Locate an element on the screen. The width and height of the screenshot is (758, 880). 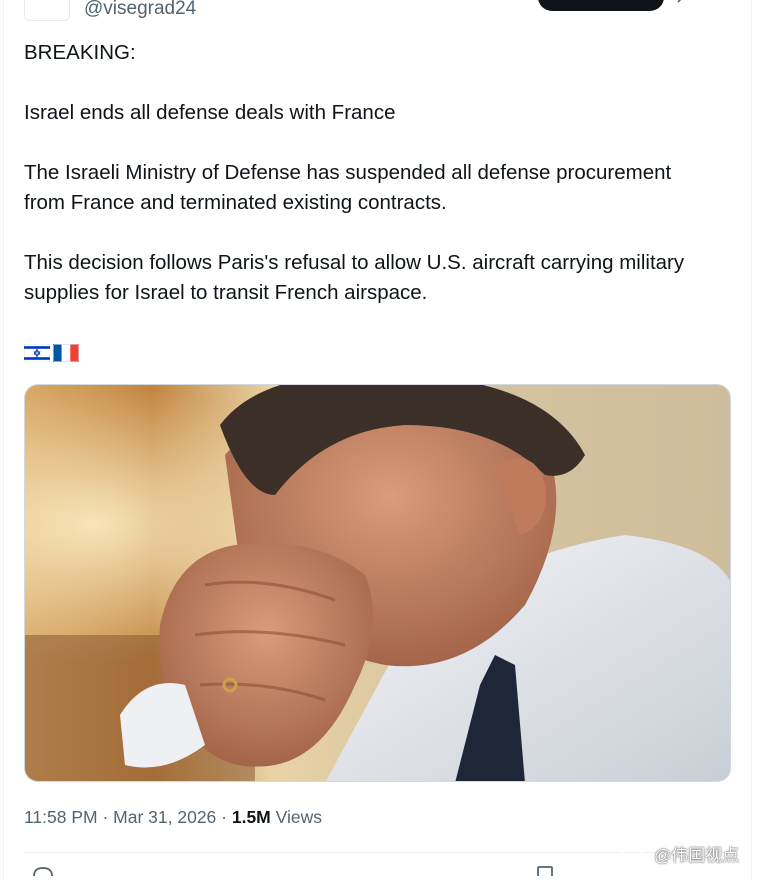
tweet-time: 11:58 PM is located at coordinates (61, 817).